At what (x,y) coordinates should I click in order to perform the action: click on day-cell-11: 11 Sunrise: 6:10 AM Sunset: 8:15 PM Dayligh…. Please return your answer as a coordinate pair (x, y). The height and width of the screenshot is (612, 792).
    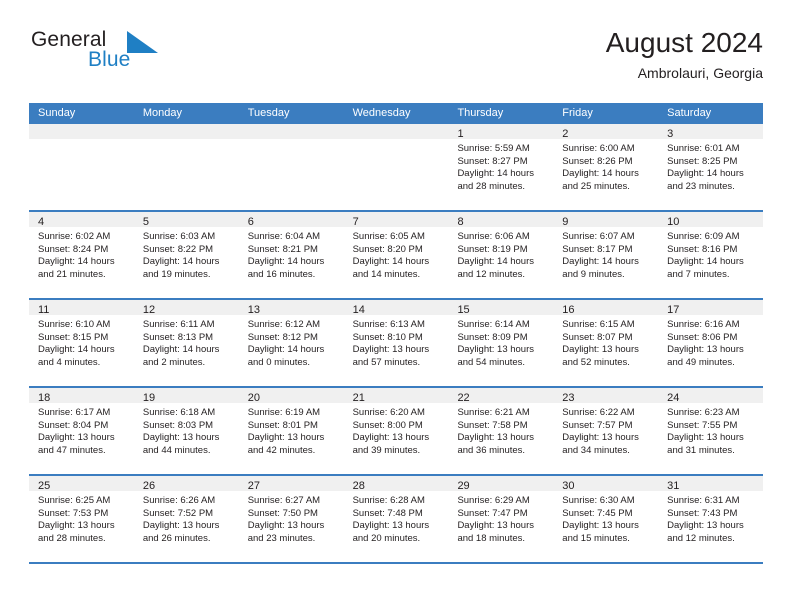
    Looking at the image, I should click on (81, 343).